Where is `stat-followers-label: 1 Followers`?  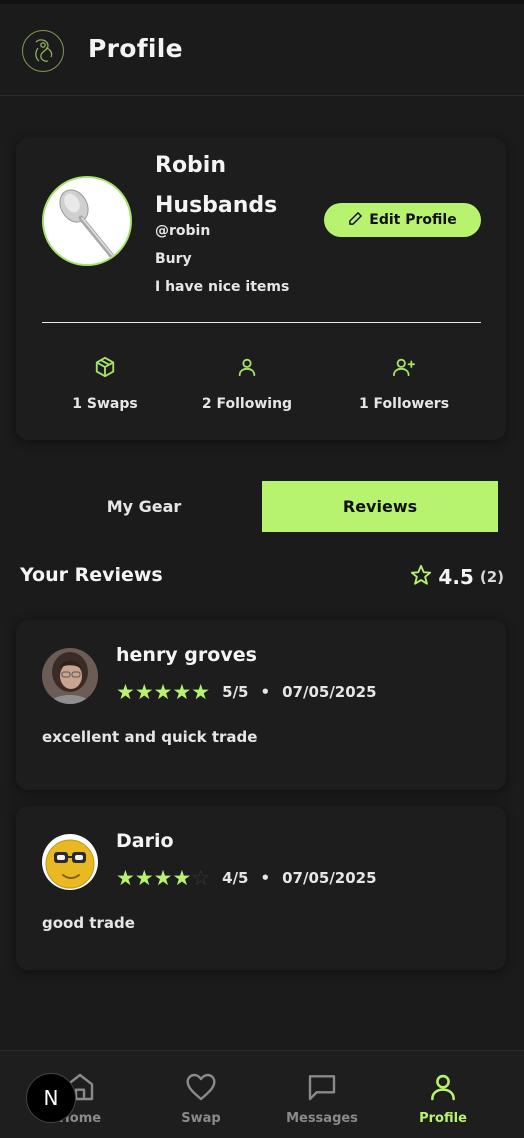 stat-followers-label: 1 Followers is located at coordinates (404, 404).